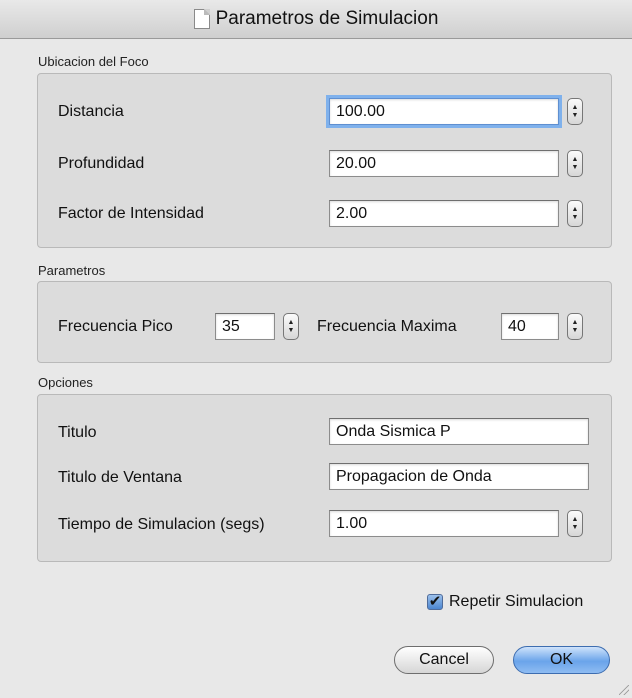 This screenshot has width=632, height=698. Describe the element at coordinates (65, 382) in the screenshot. I see `group-label-opciones: Opciones` at that location.